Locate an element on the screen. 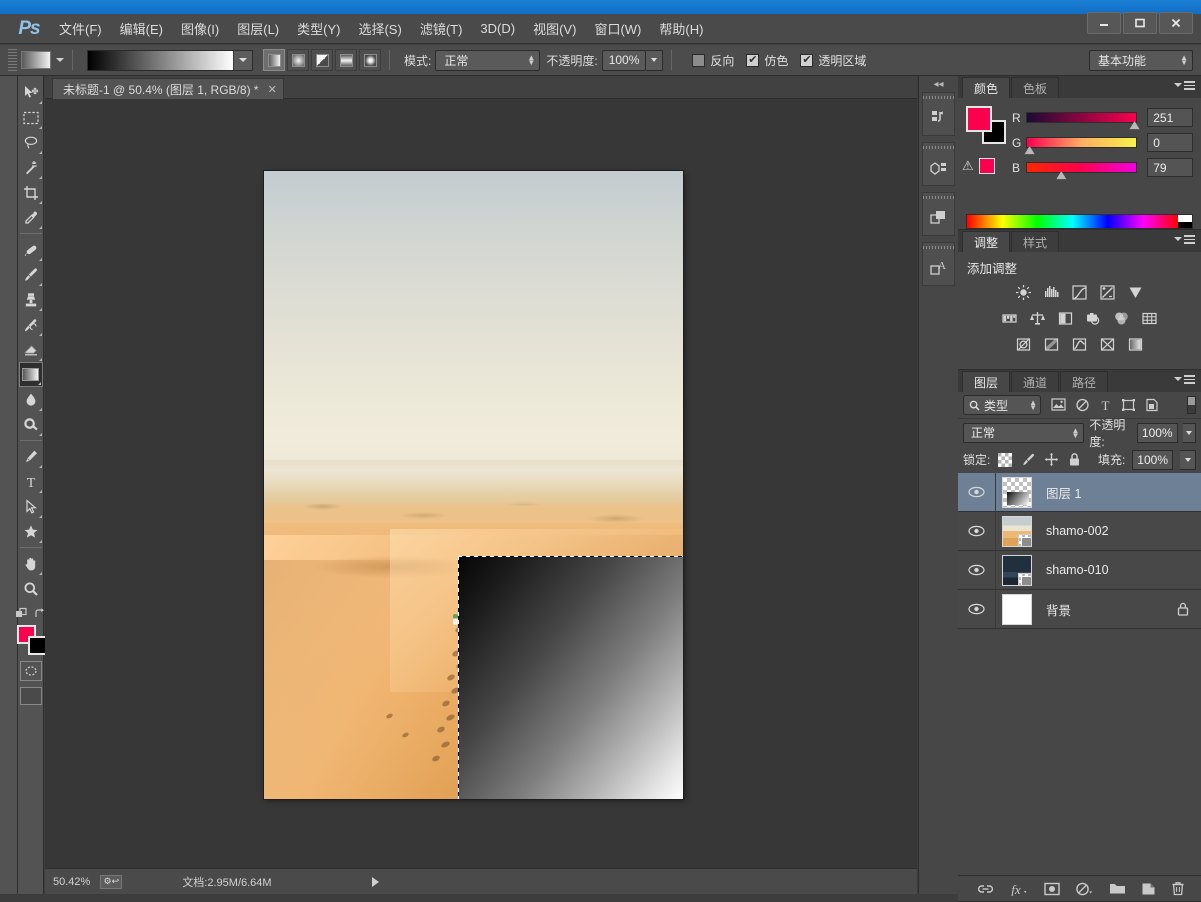 The image size is (1201, 902). shape-filter-icon is located at coordinates (1128, 405).